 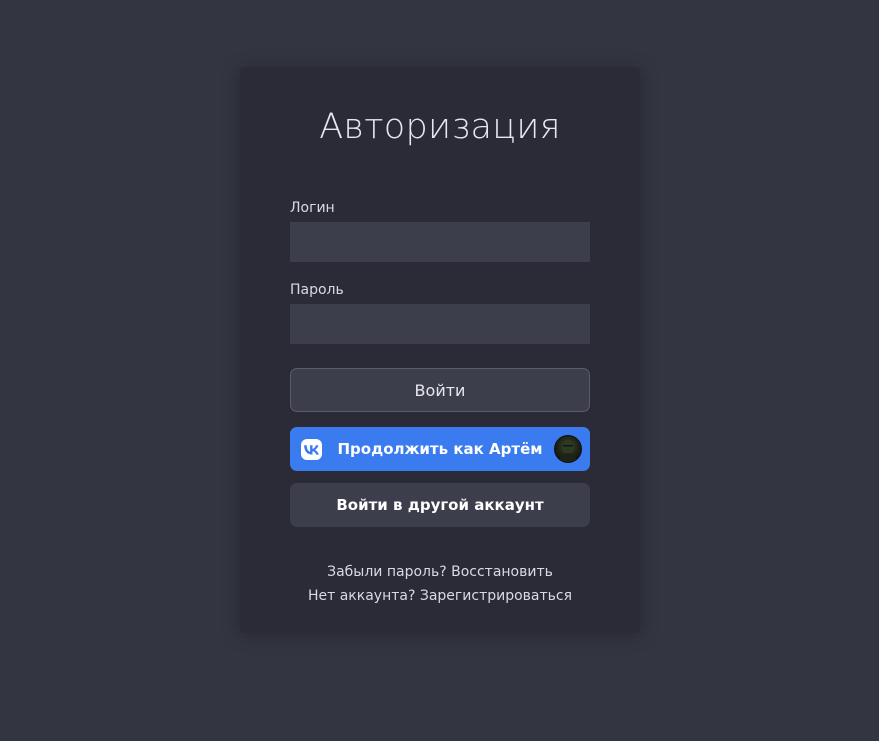 I want to click on register-row: Нет аккаунта? Зарегистрироваться, so click(x=440, y=596).